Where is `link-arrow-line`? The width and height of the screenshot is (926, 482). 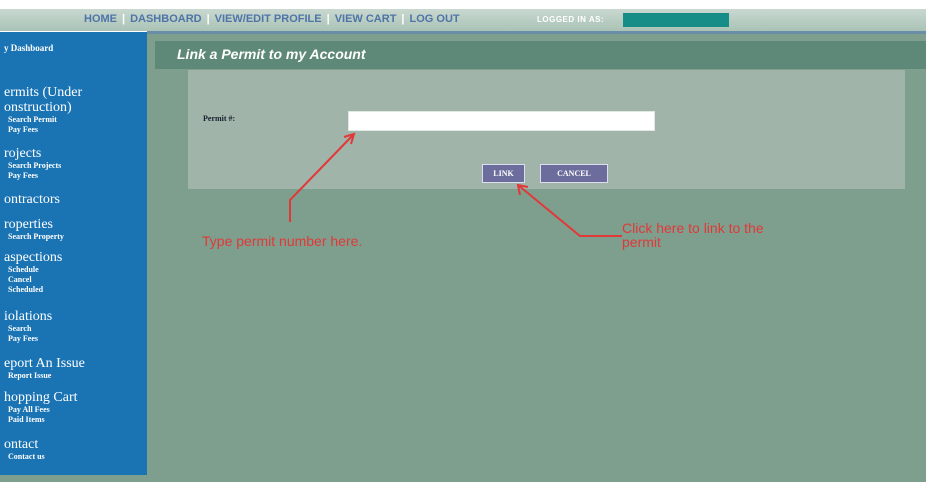
link-arrow-line is located at coordinates (569, 210).